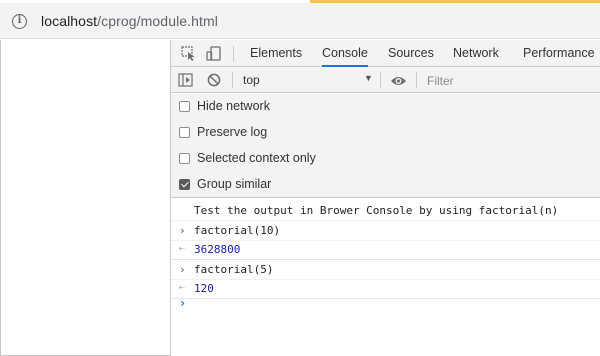  What do you see at coordinates (69, 21) in the screenshot?
I see `url-host: localhost` at bounding box center [69, 21].